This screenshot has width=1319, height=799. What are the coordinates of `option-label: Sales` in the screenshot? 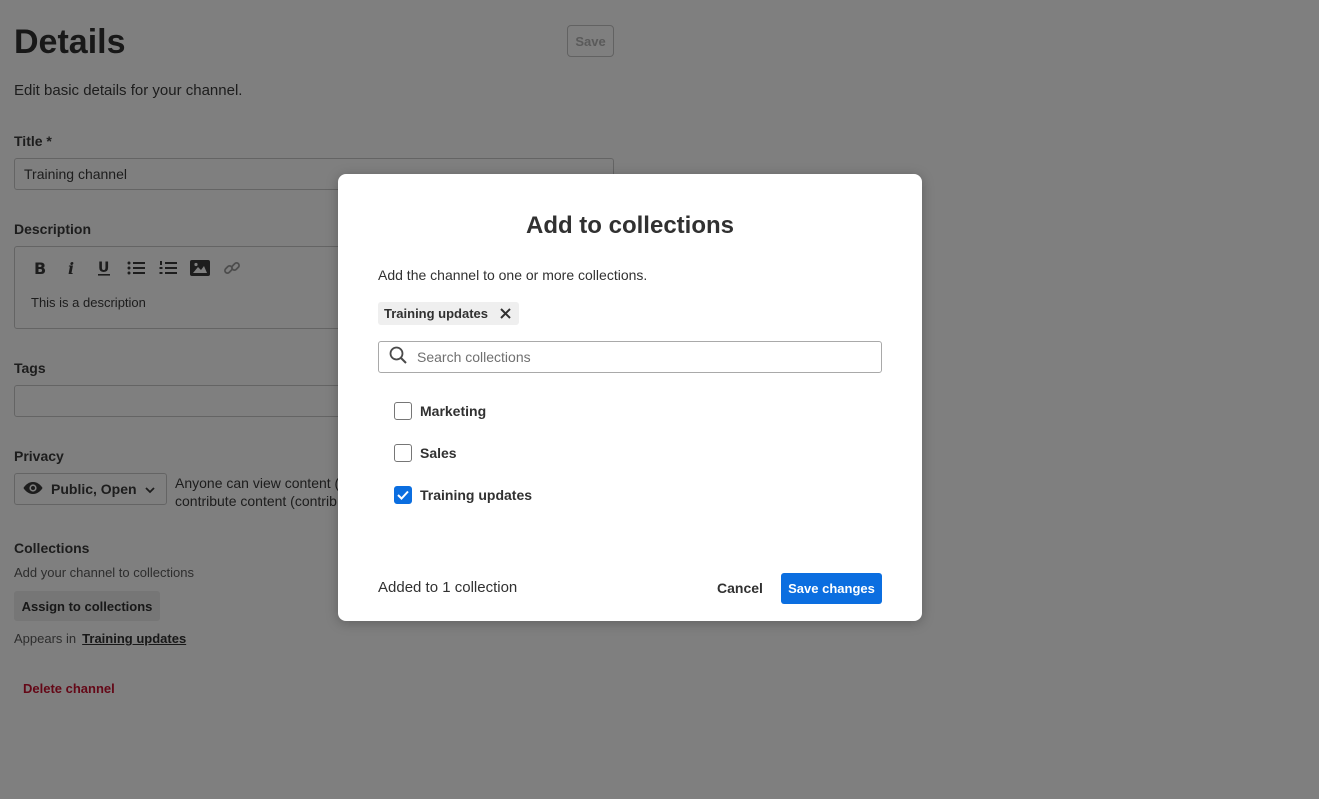 It's located at (438, 453).